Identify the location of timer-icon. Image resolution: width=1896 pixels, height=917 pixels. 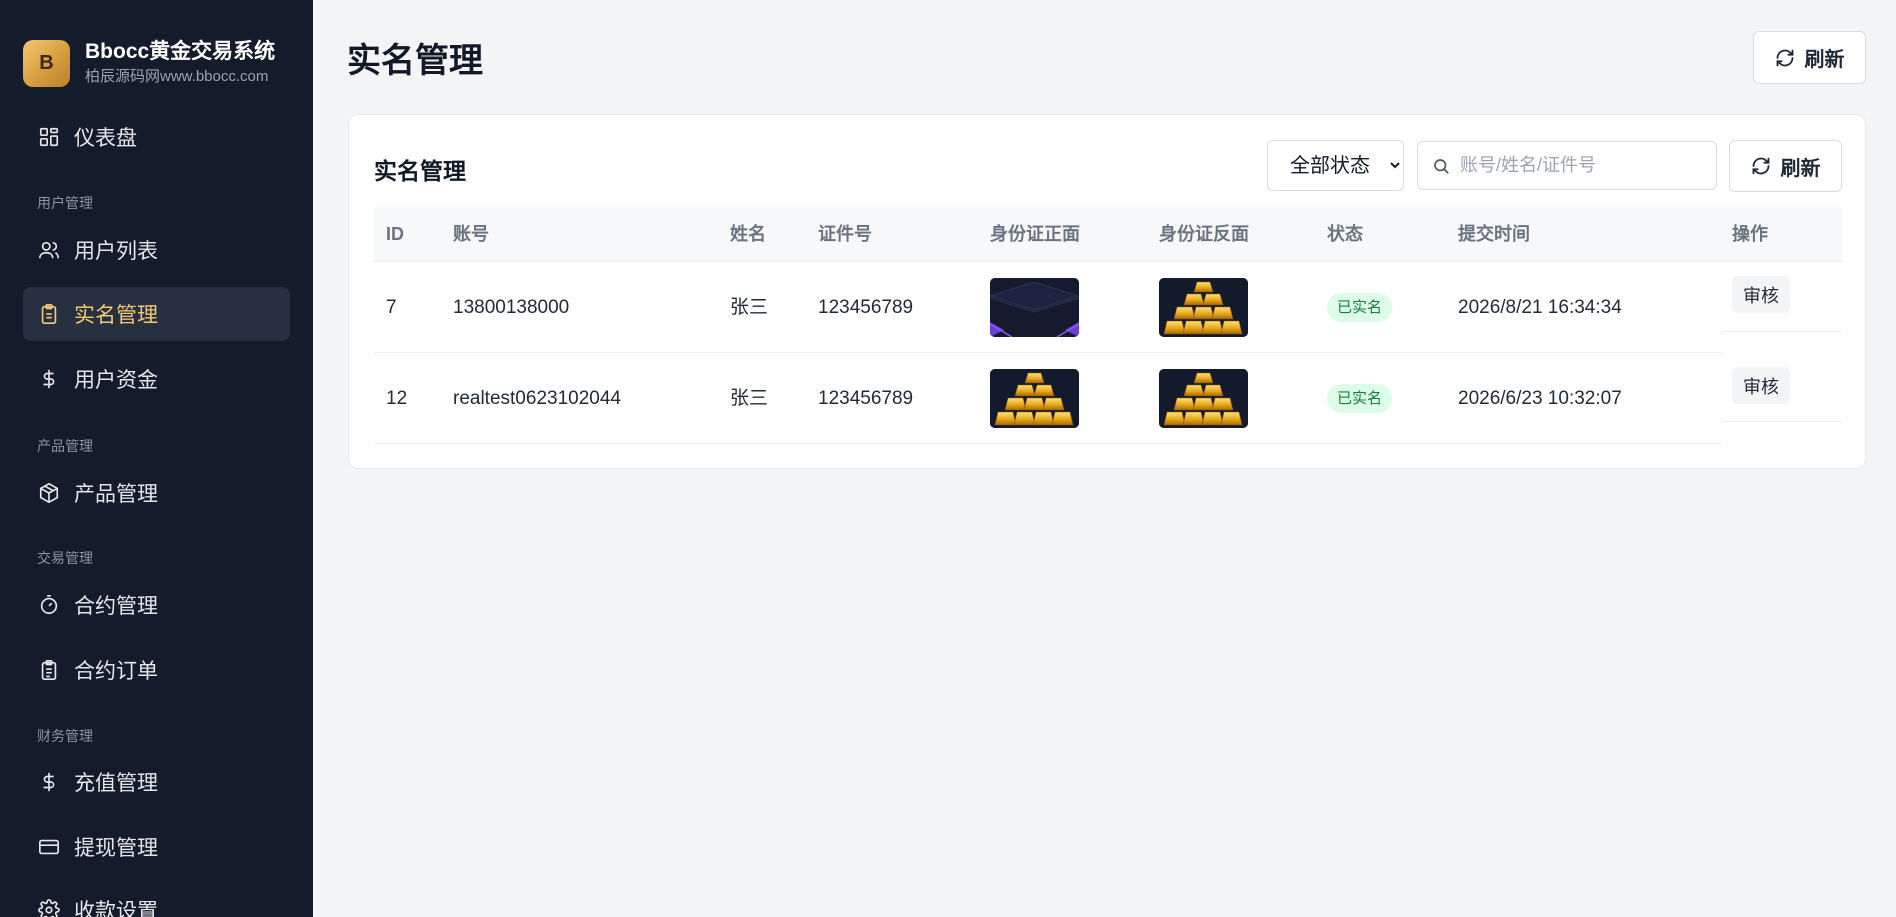
(49, 605).